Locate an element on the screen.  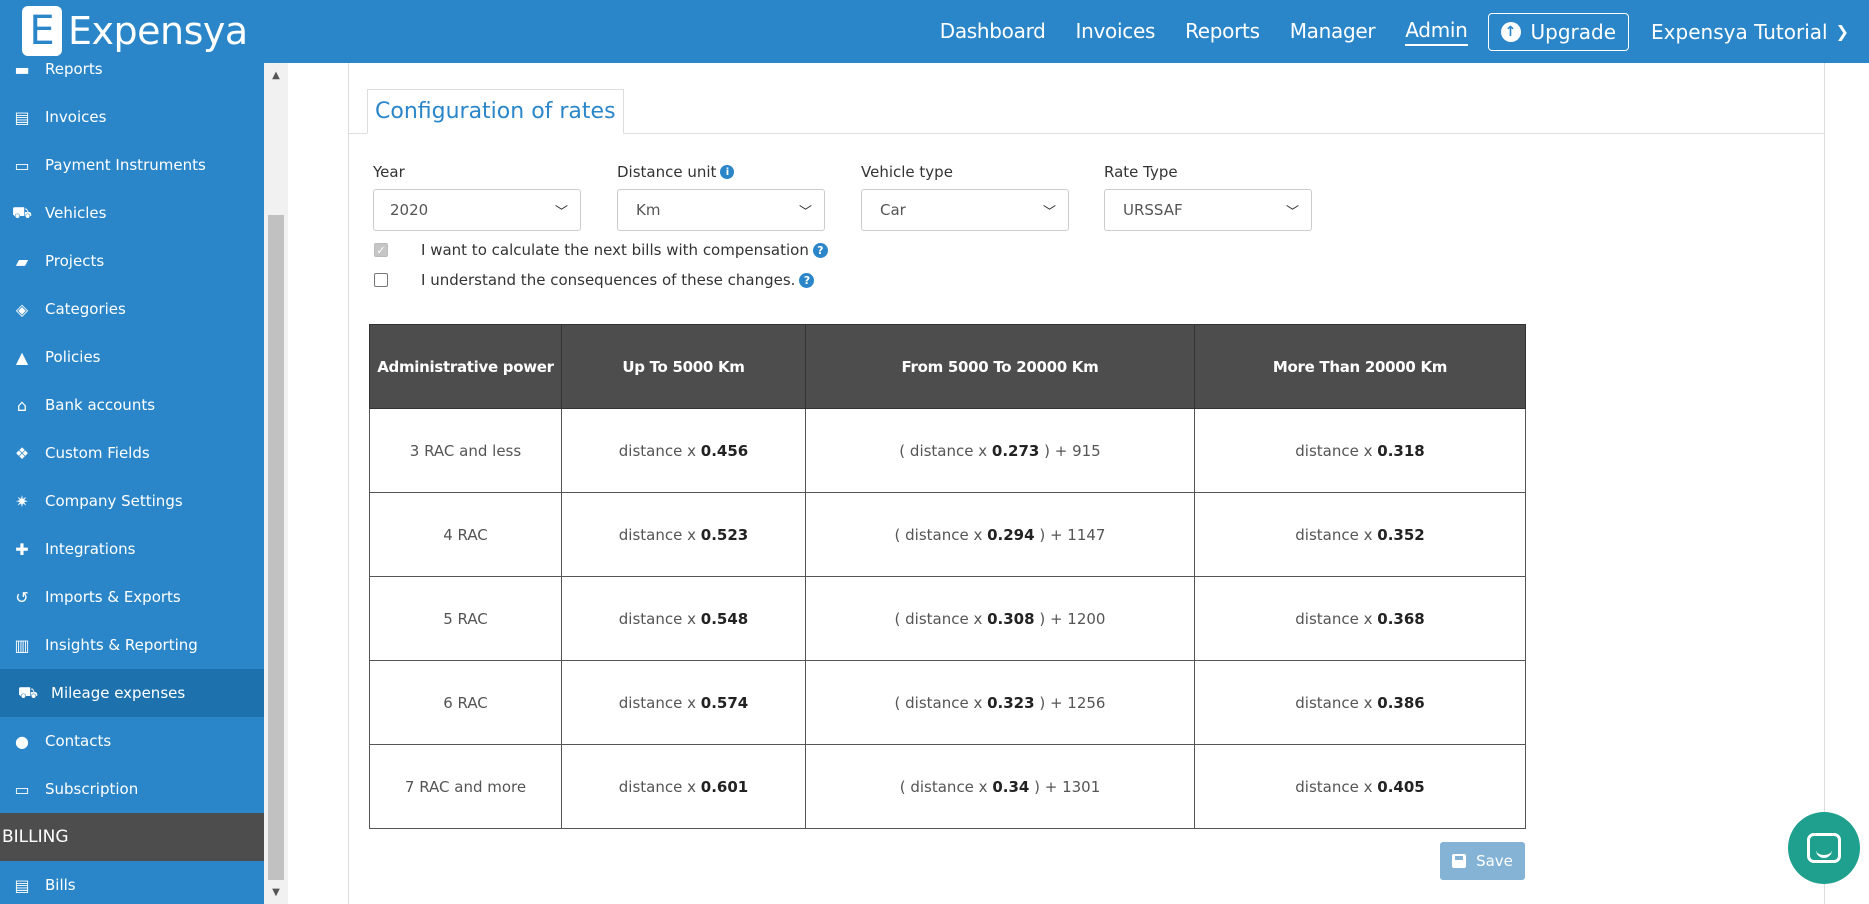
sidebar-item-label: Custom Fields is located at coordinates (97, 453).